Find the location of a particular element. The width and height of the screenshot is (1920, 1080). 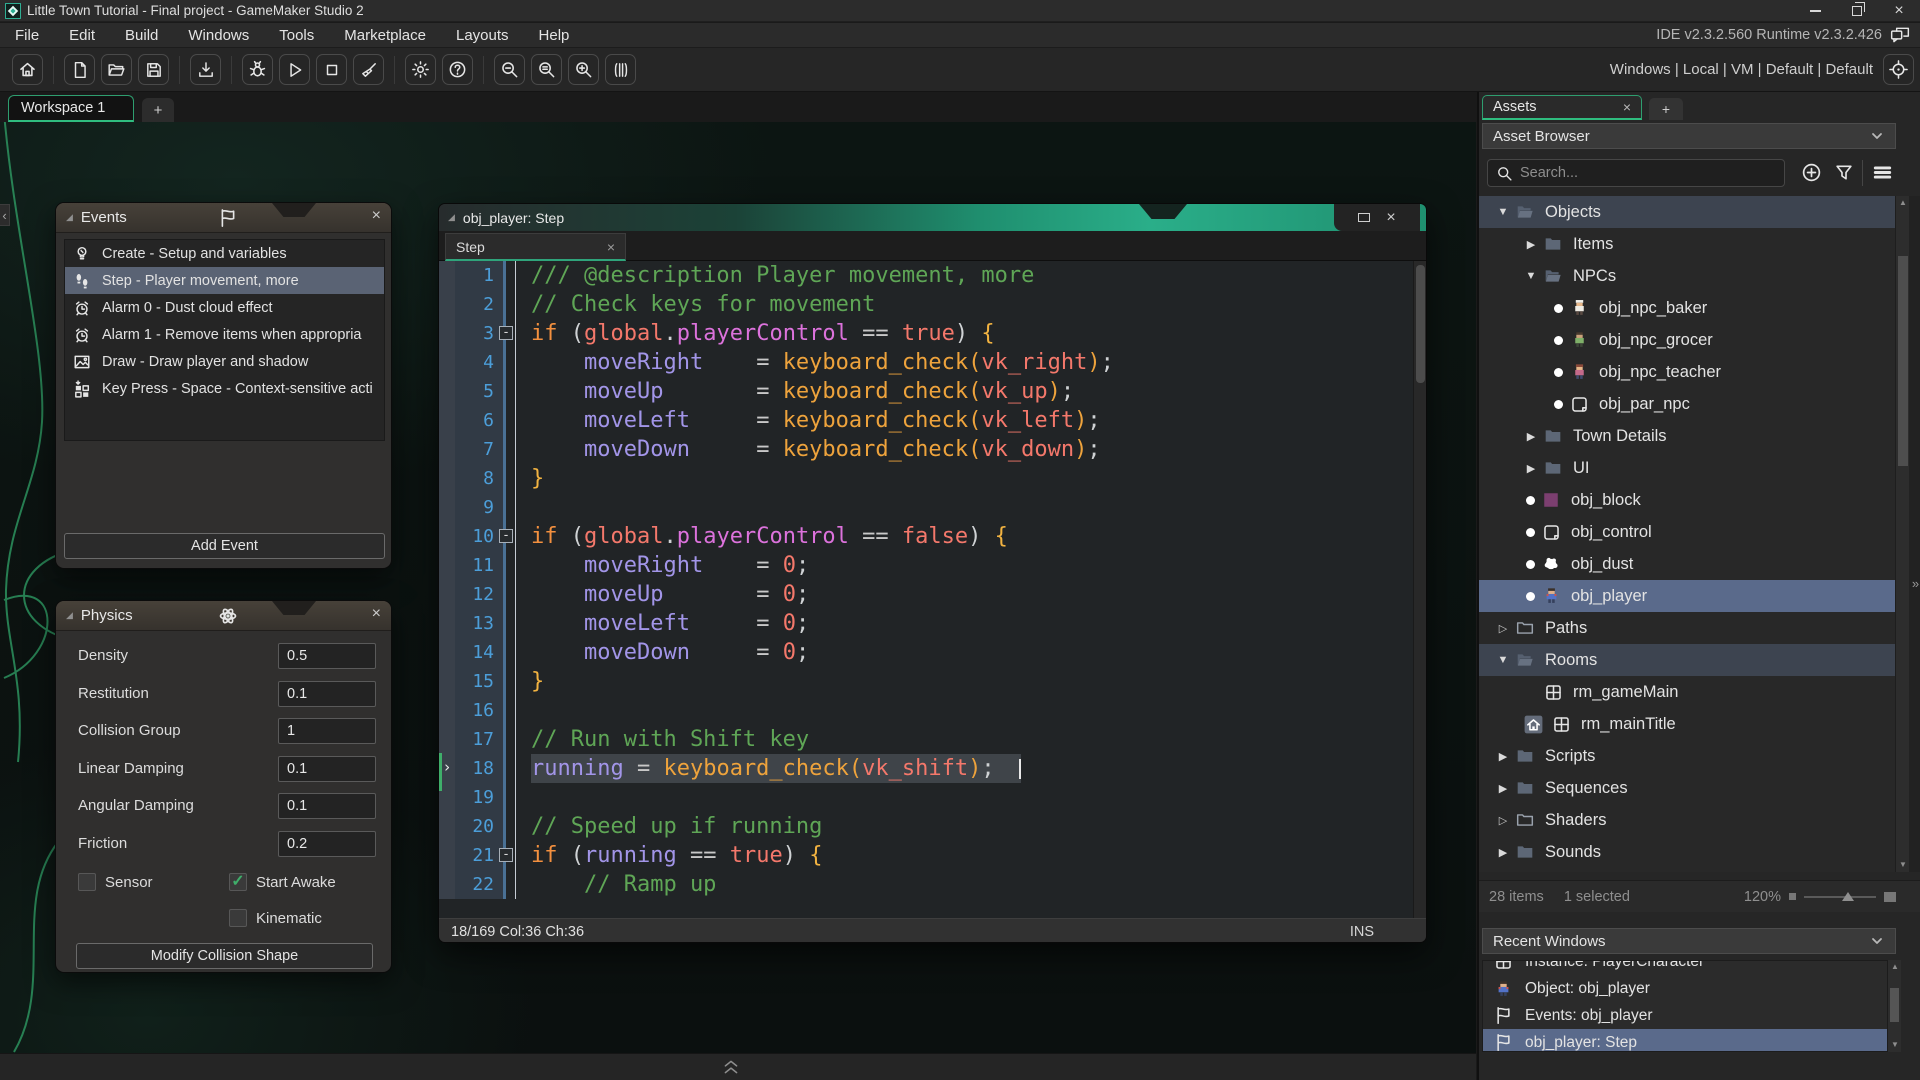

tab-close-icon: × is located at coordinates (611, 247).